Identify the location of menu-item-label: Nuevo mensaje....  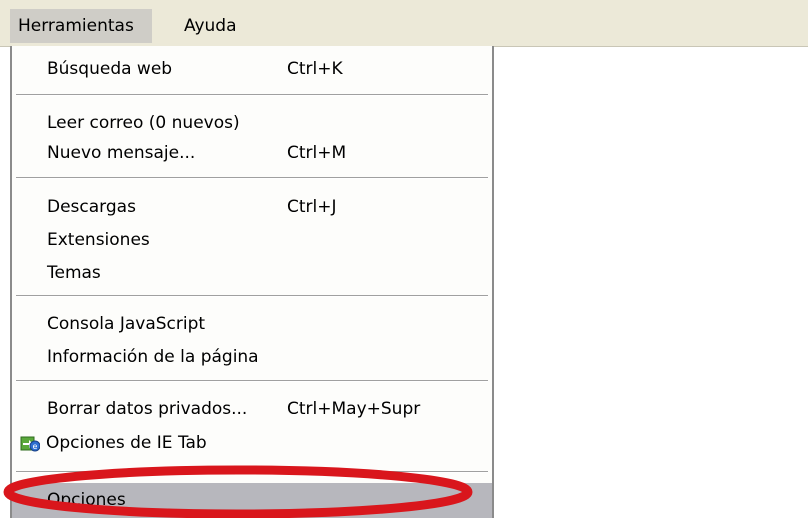
(121, 153).